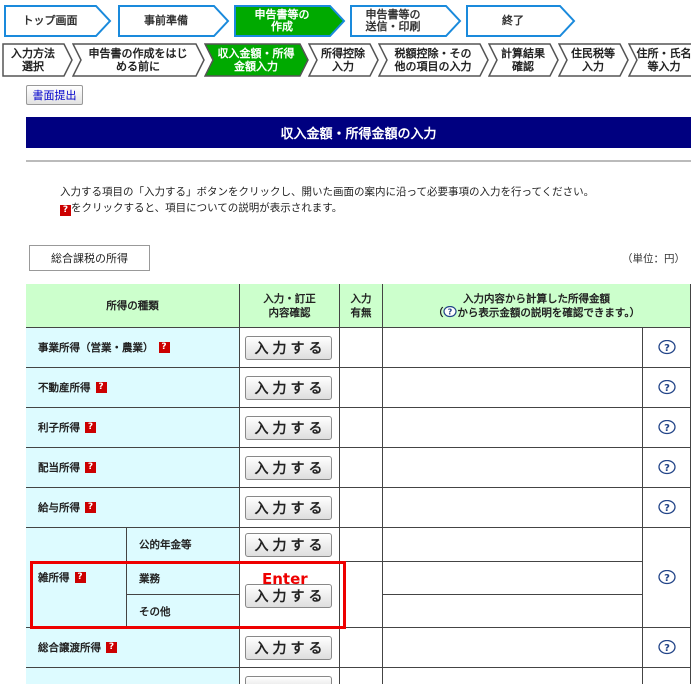 This screenshot has width=691, height=684. Describe the element at coordinates (285, 579) in the screenshot. I see `annotation-enter-label: Enter` at that location.